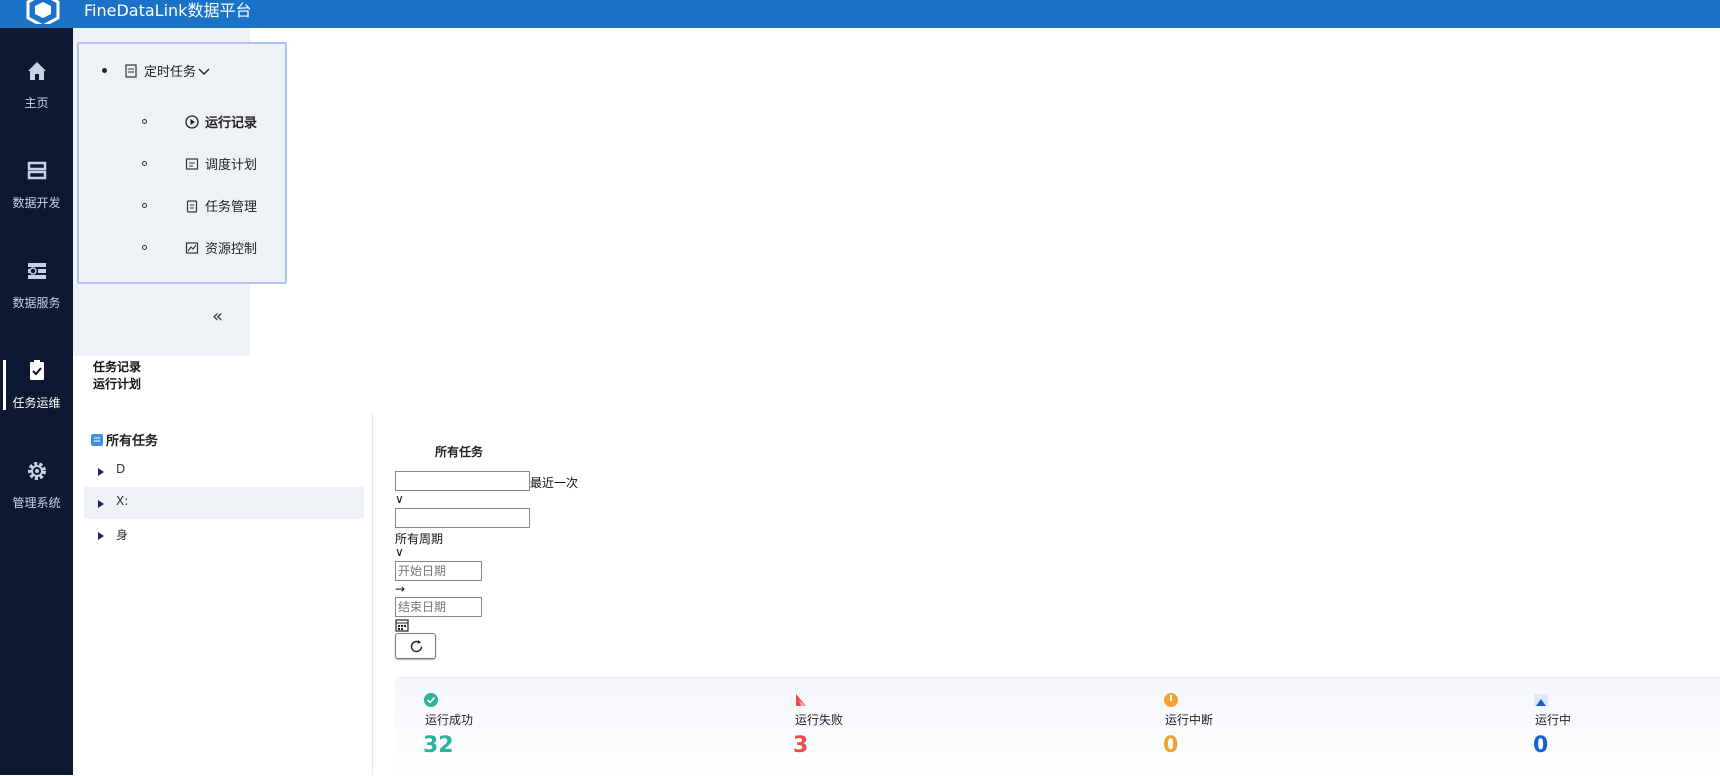 The height and width of the screenshot is (776, 1720). Describe the element at coordinates (36, 370) in the screenshot. I see `task-ops-icon` at that location.